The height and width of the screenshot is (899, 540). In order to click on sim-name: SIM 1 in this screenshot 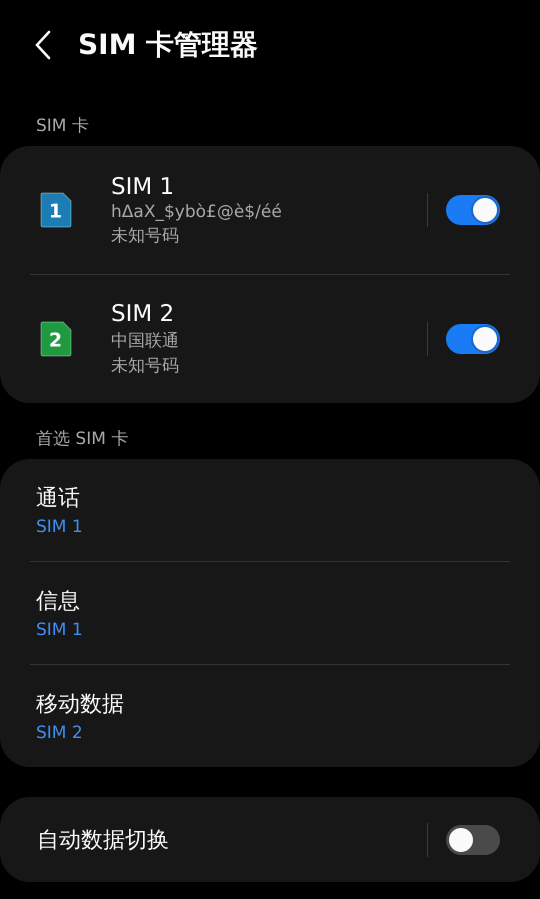, I will do `click(143, 187)`.